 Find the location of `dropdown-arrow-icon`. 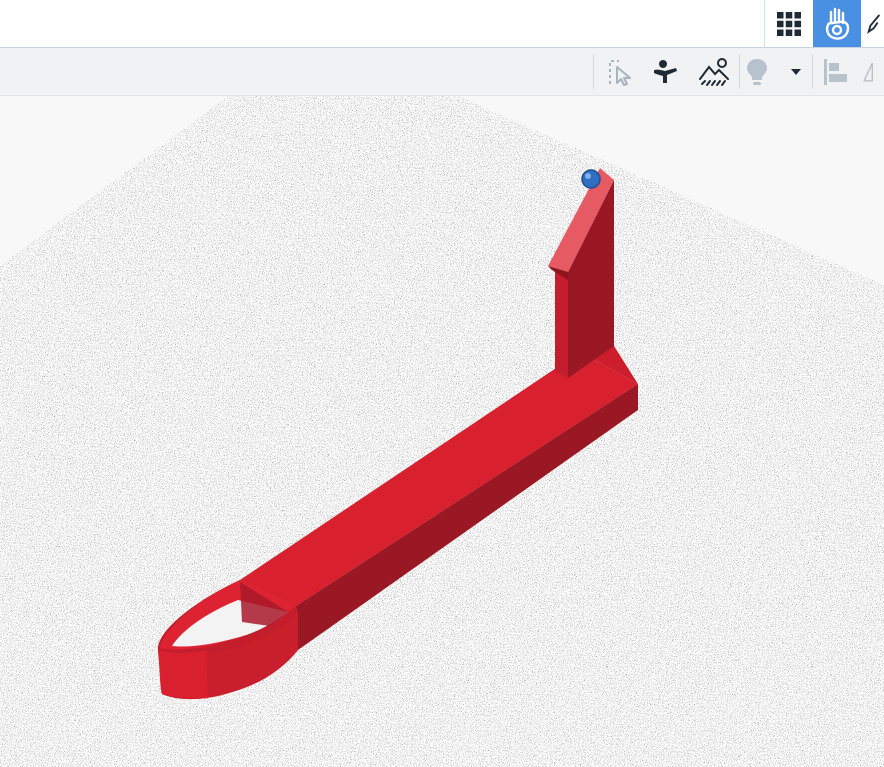

dropdown-arrow-icon is located at coordinates (796, 71).